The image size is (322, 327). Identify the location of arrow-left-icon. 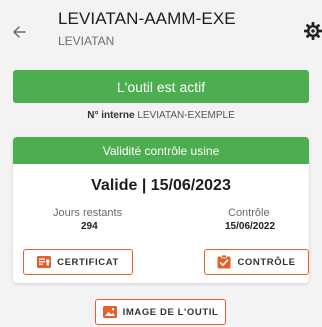
(19, 32).